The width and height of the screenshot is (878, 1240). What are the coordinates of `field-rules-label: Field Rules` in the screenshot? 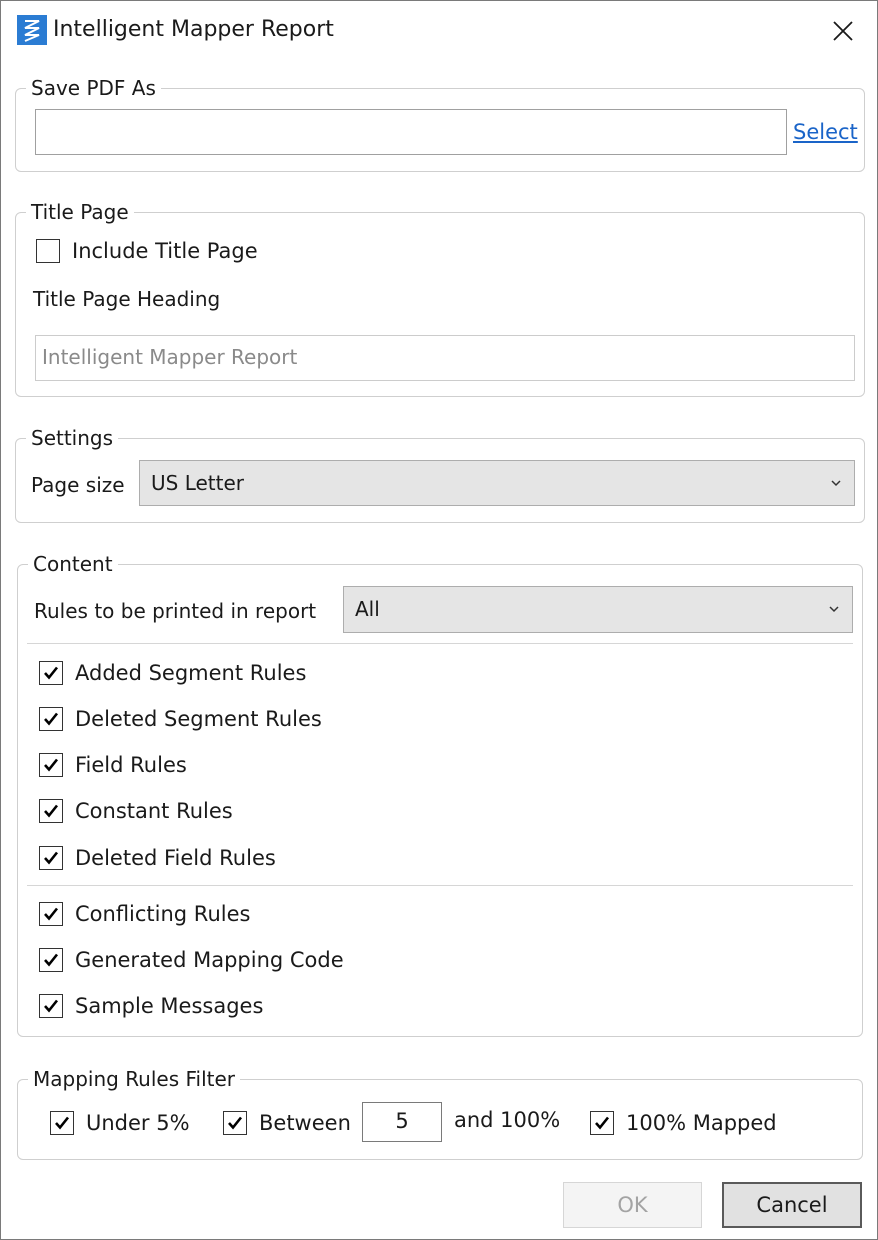 It's located at (131, 765).